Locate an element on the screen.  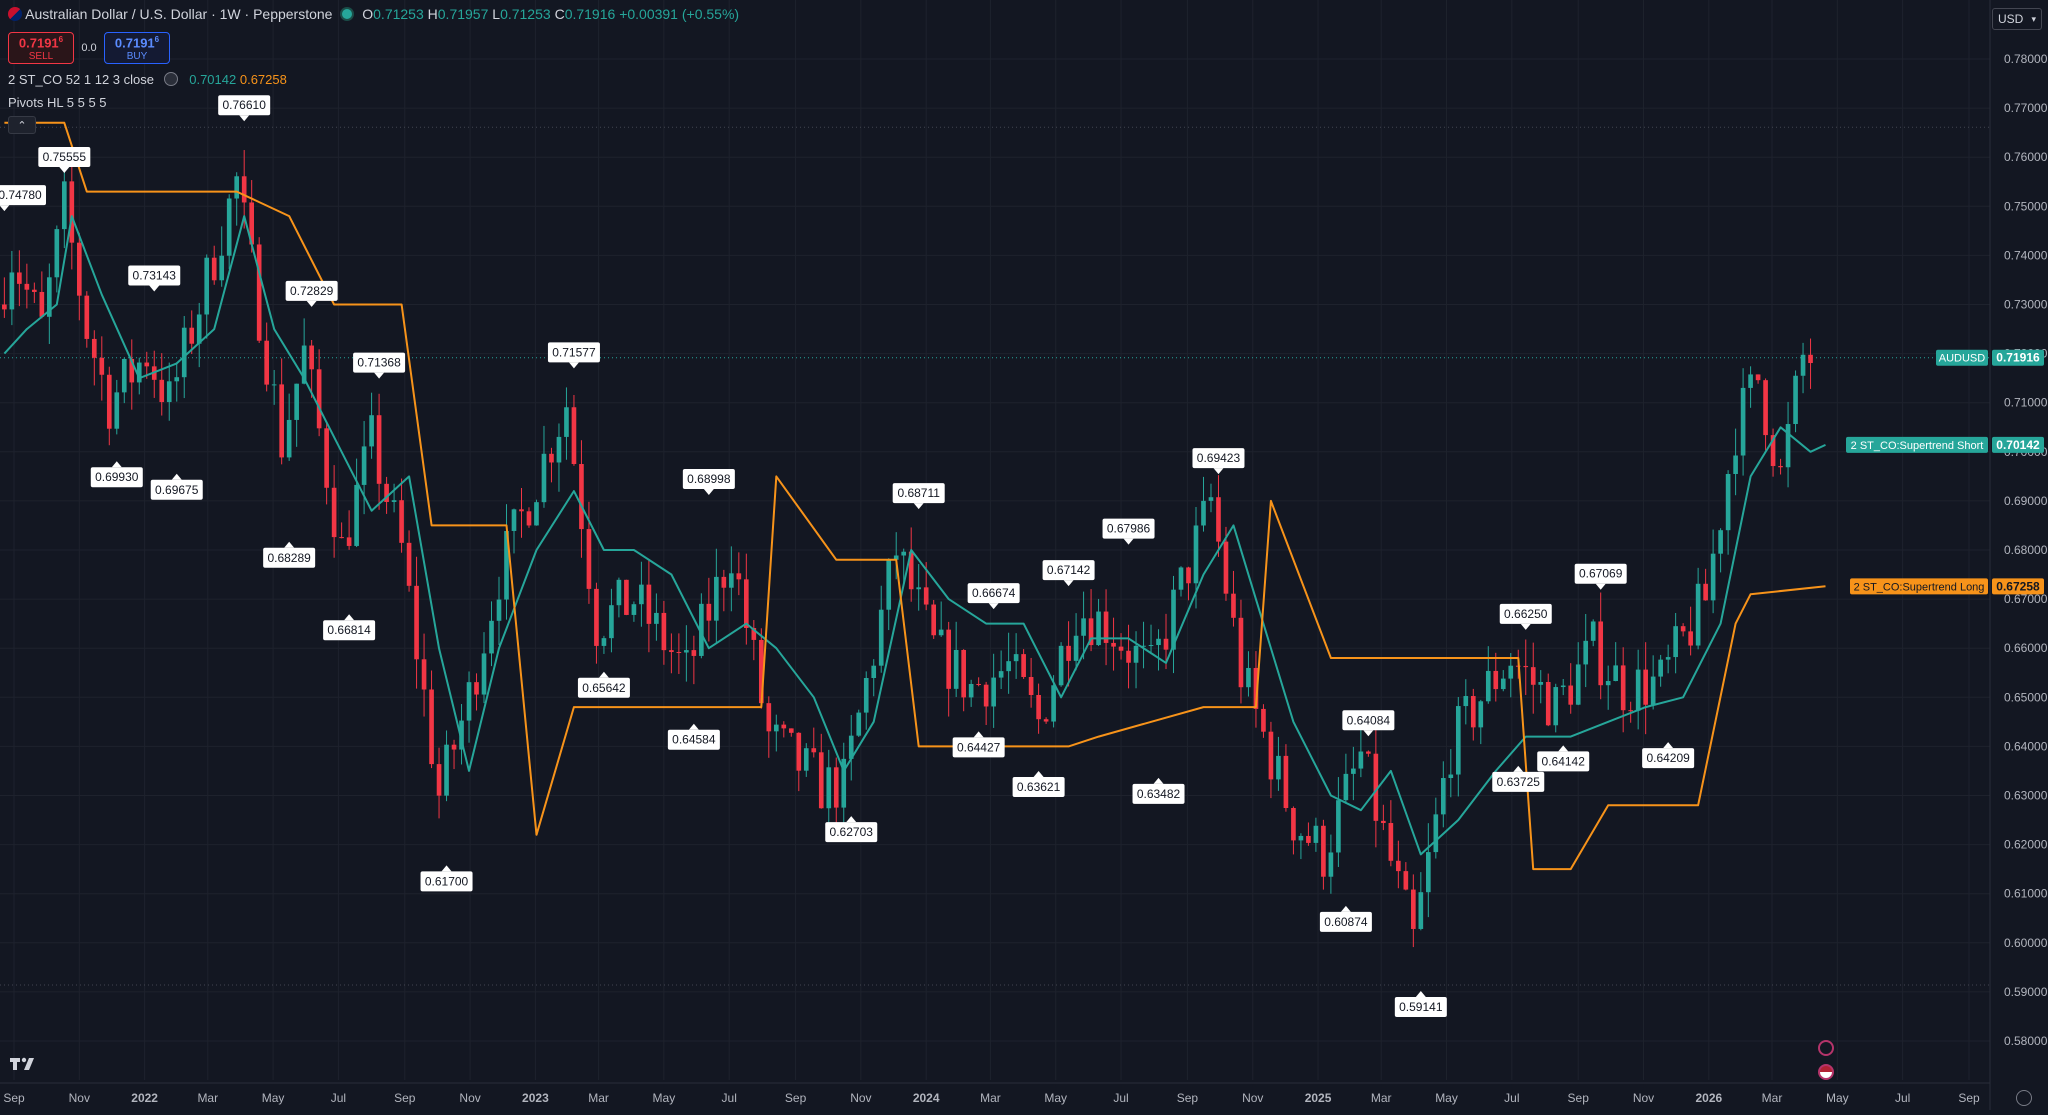
pivot-label-text: 0.69675 is located at coordinates (177, 490).